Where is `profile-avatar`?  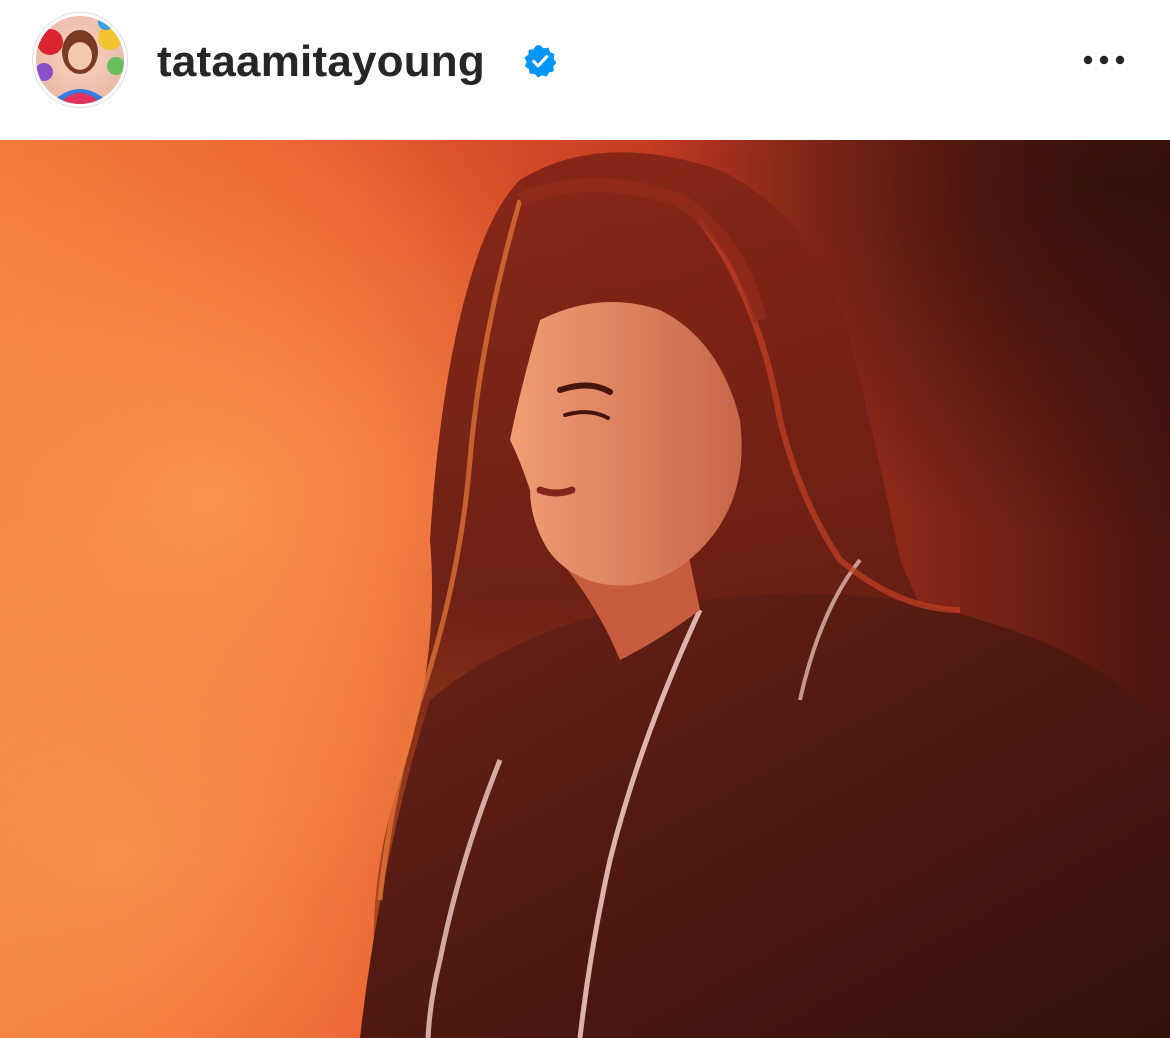
profile-avatar is located at coordinates (80, 60).